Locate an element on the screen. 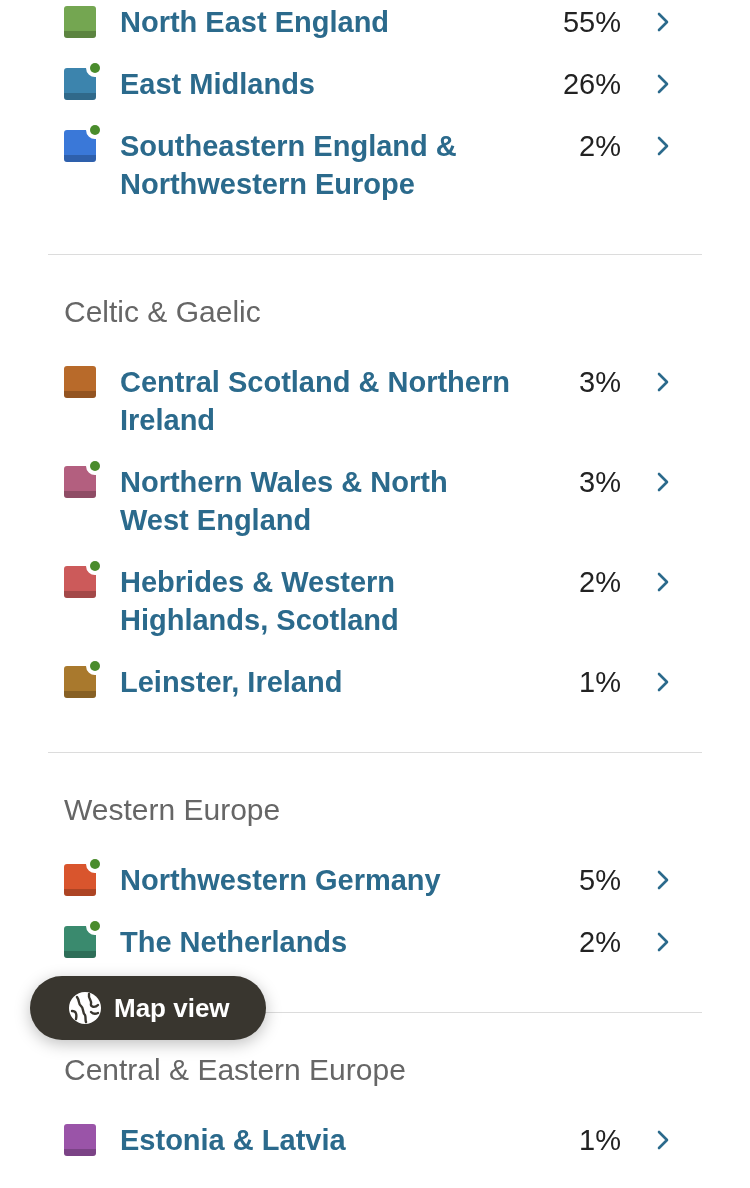 The width and height of the screenshot is (750, 1188). region-name: Estonia & Latvia is located at coordinates (319, 1140).